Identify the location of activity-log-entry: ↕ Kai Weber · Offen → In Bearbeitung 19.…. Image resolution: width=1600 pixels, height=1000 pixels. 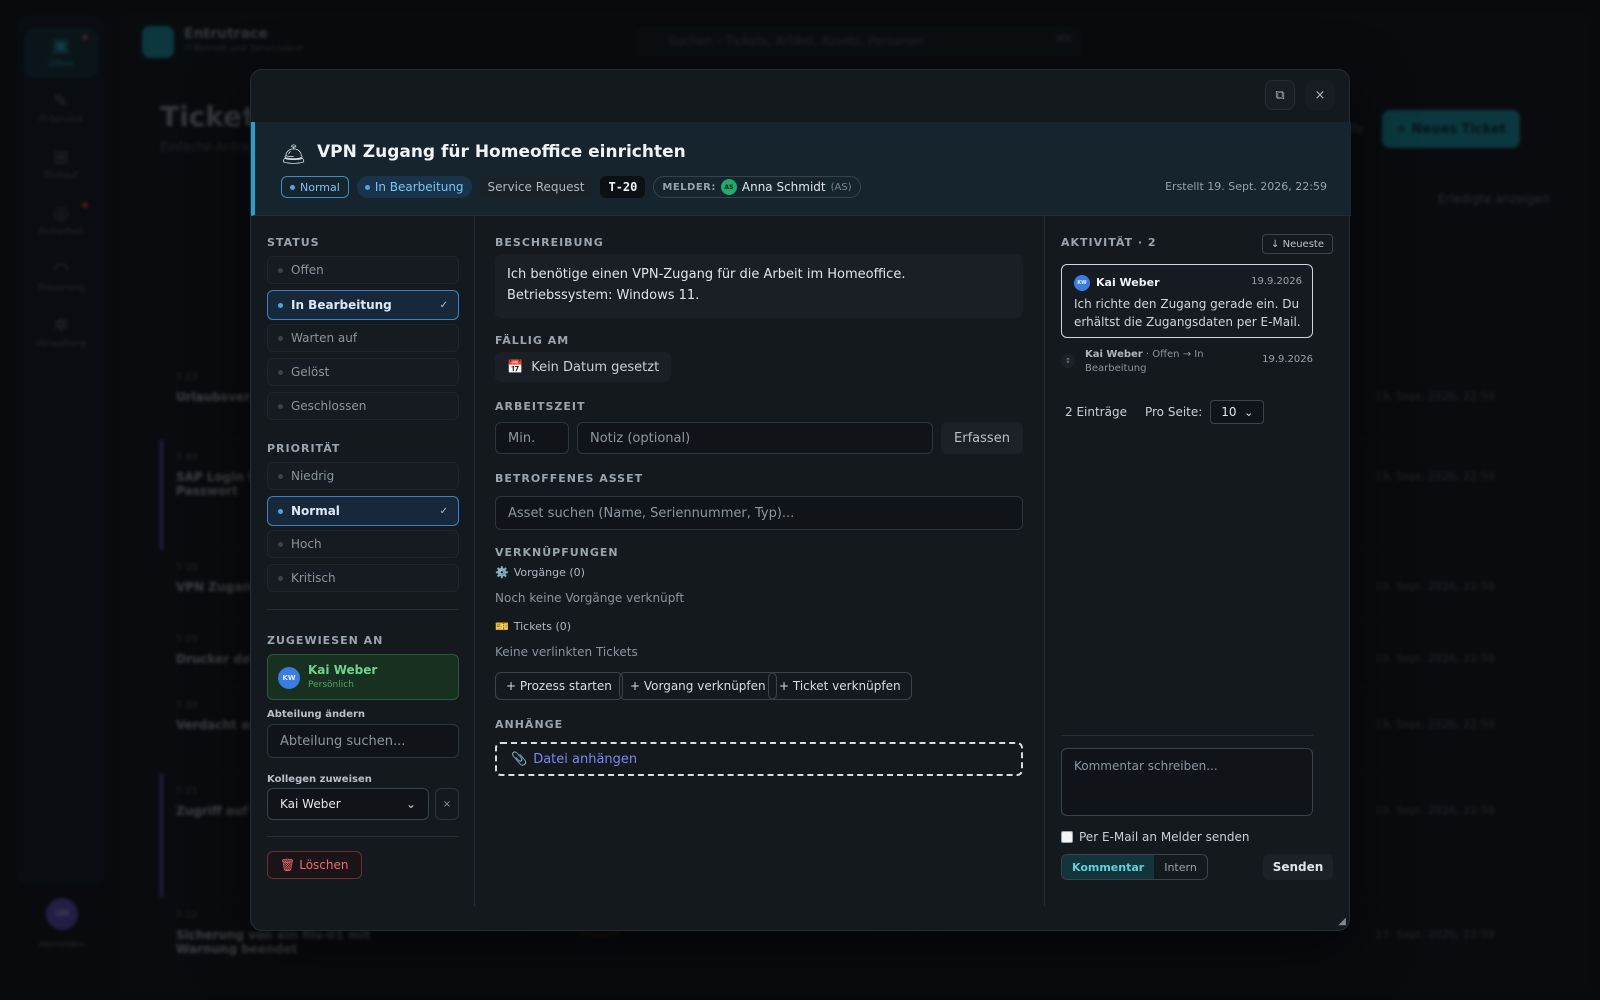
(1187, 363).